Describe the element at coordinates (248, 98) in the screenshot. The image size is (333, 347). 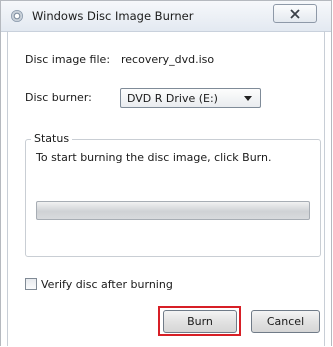
I see `chevron-down-icon` at that location.